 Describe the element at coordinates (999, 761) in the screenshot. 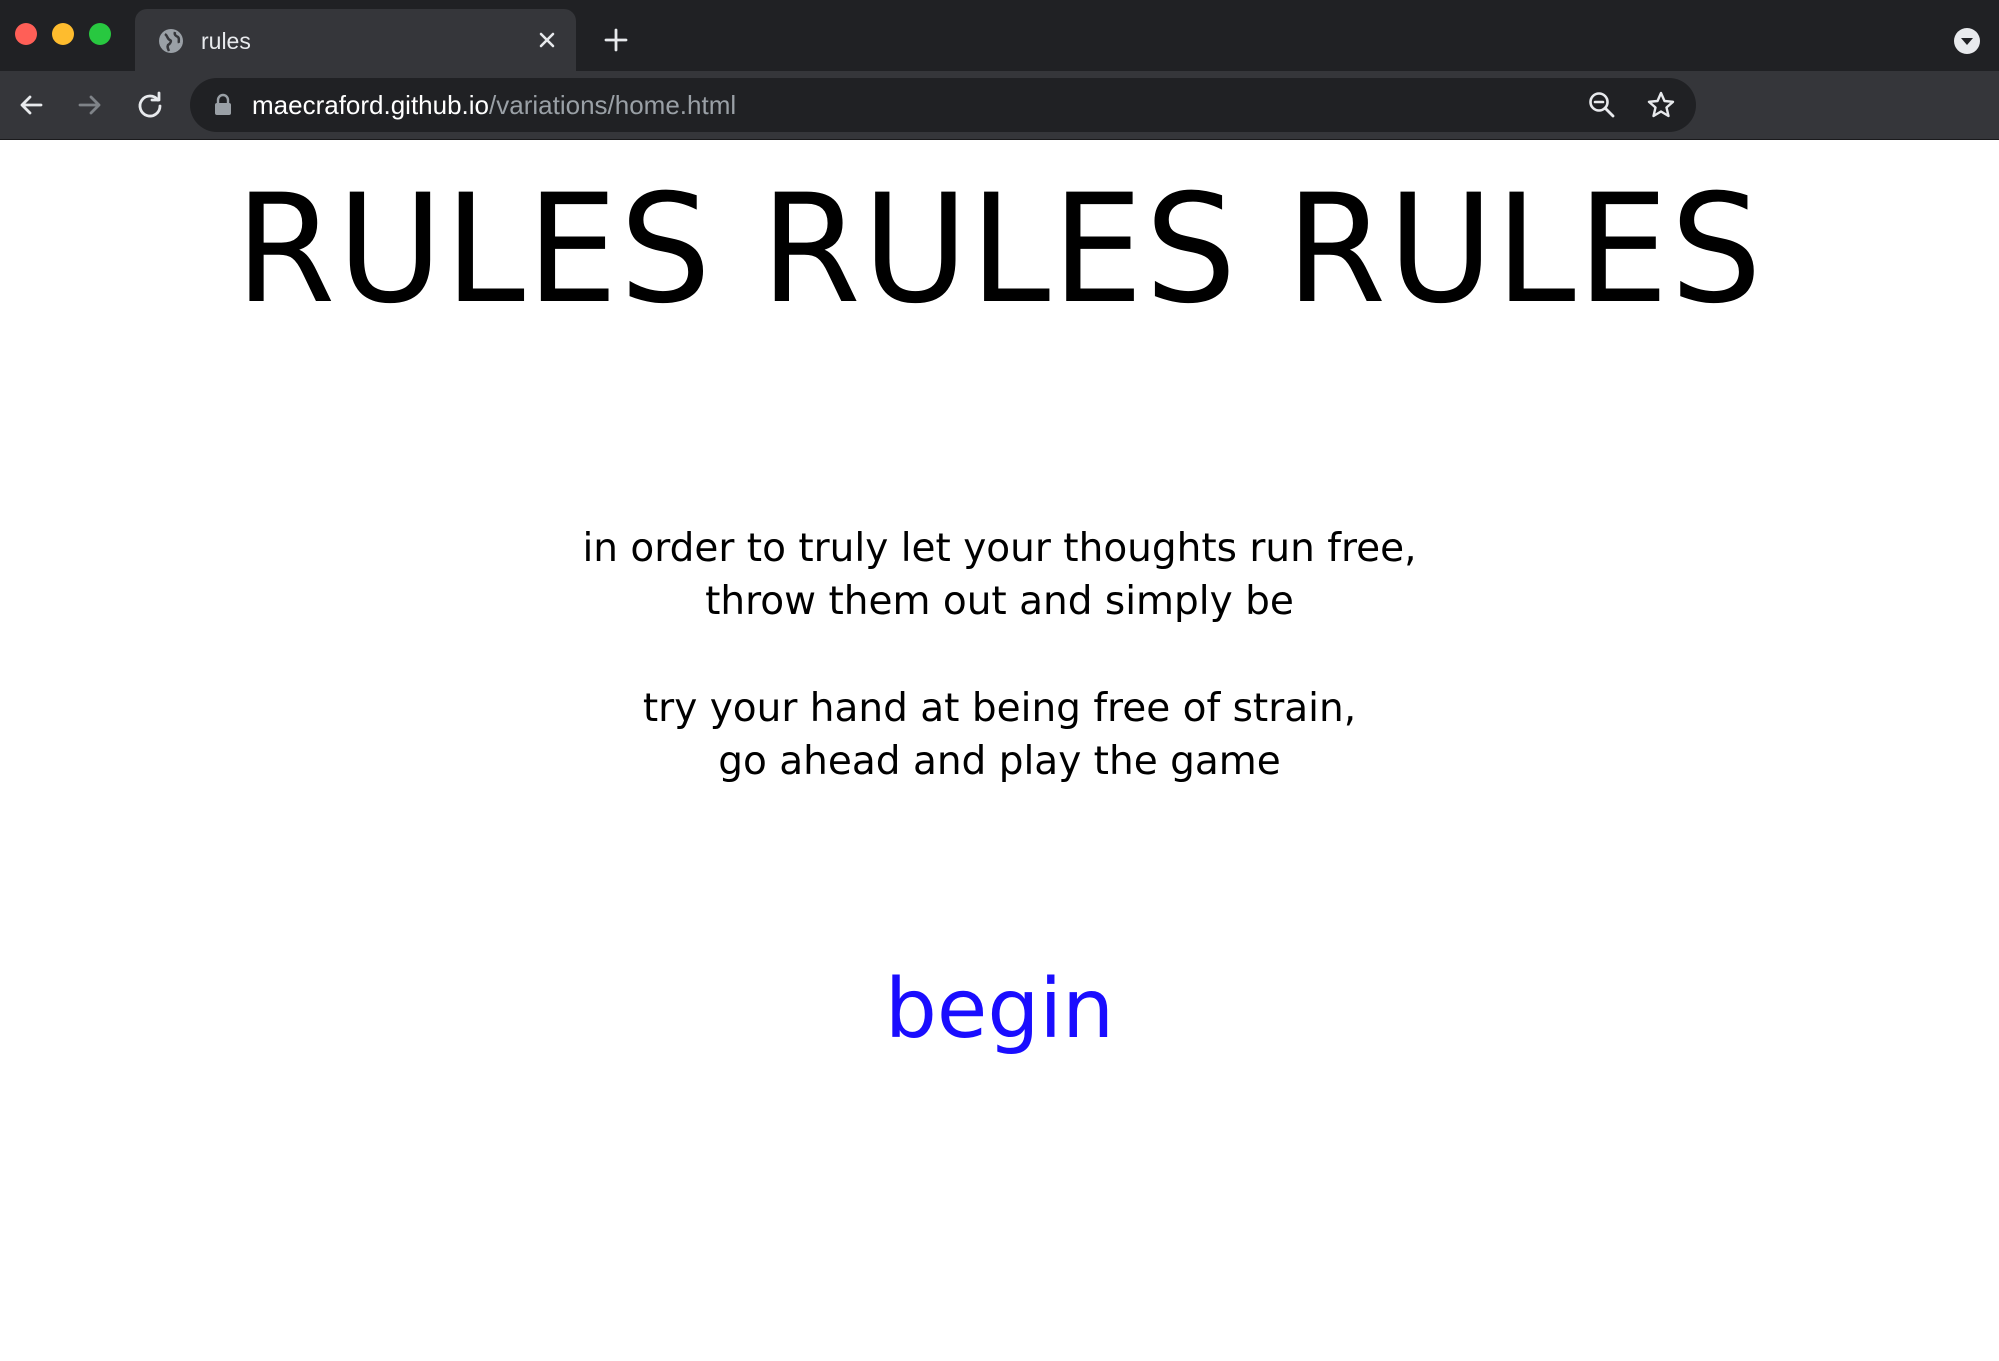

I see `poem-line: go ahead and play the game` at that location.